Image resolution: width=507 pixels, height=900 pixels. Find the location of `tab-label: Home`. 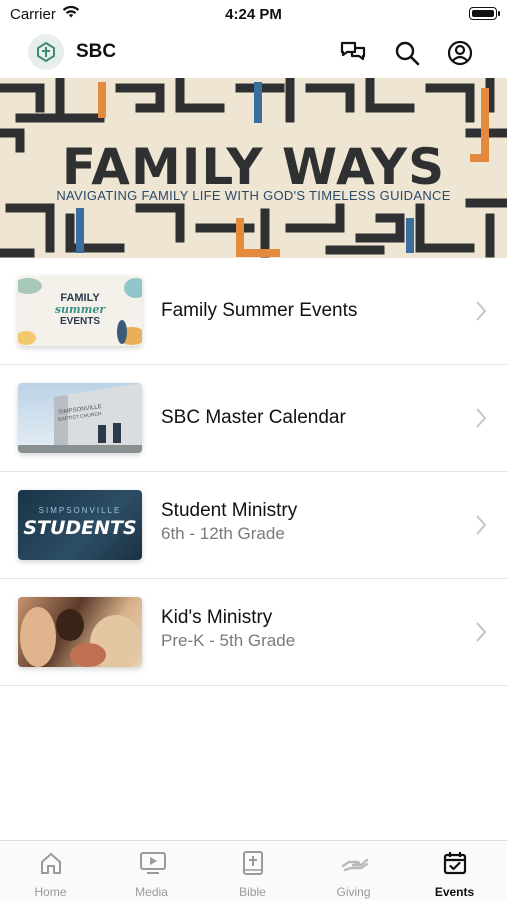

tab-label: Home is located at coordinates (50, 892).